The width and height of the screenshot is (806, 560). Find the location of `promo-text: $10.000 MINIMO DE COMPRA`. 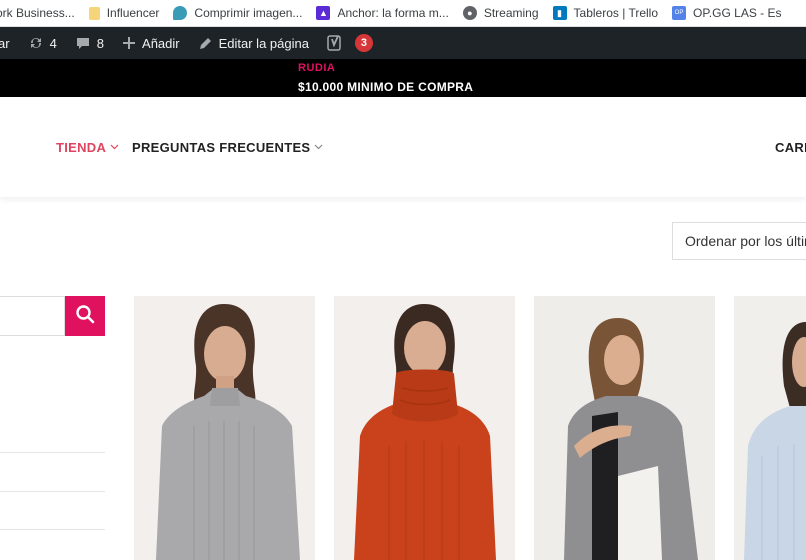

promo-text: $10.000 MINIMO DE COMPRA is located at coordinates (386, 87).